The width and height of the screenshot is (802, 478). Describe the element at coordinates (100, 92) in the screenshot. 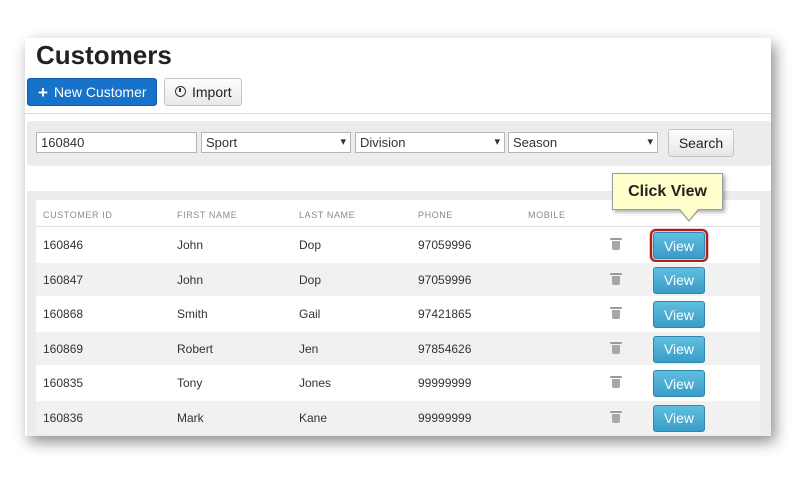

I see `new-customer-label: New Customer` at that location.